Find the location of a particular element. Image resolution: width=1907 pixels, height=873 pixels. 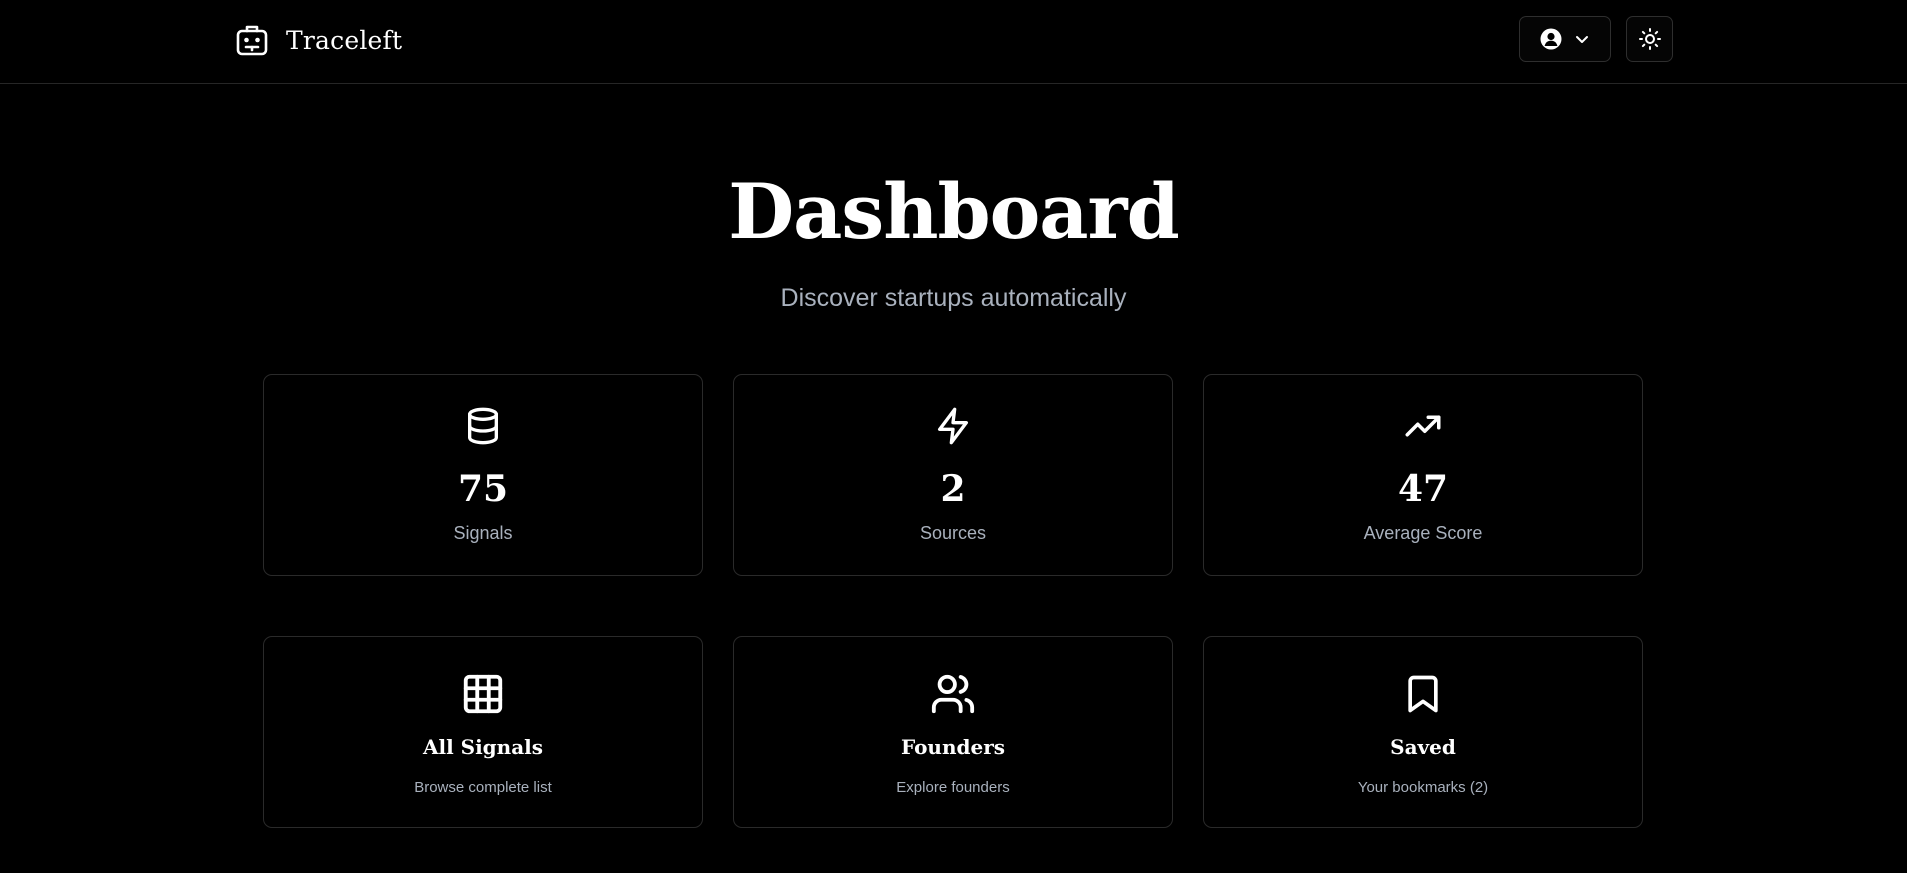

nav-card-founders: Founders Explore founders is located at coordinates (953, 732).